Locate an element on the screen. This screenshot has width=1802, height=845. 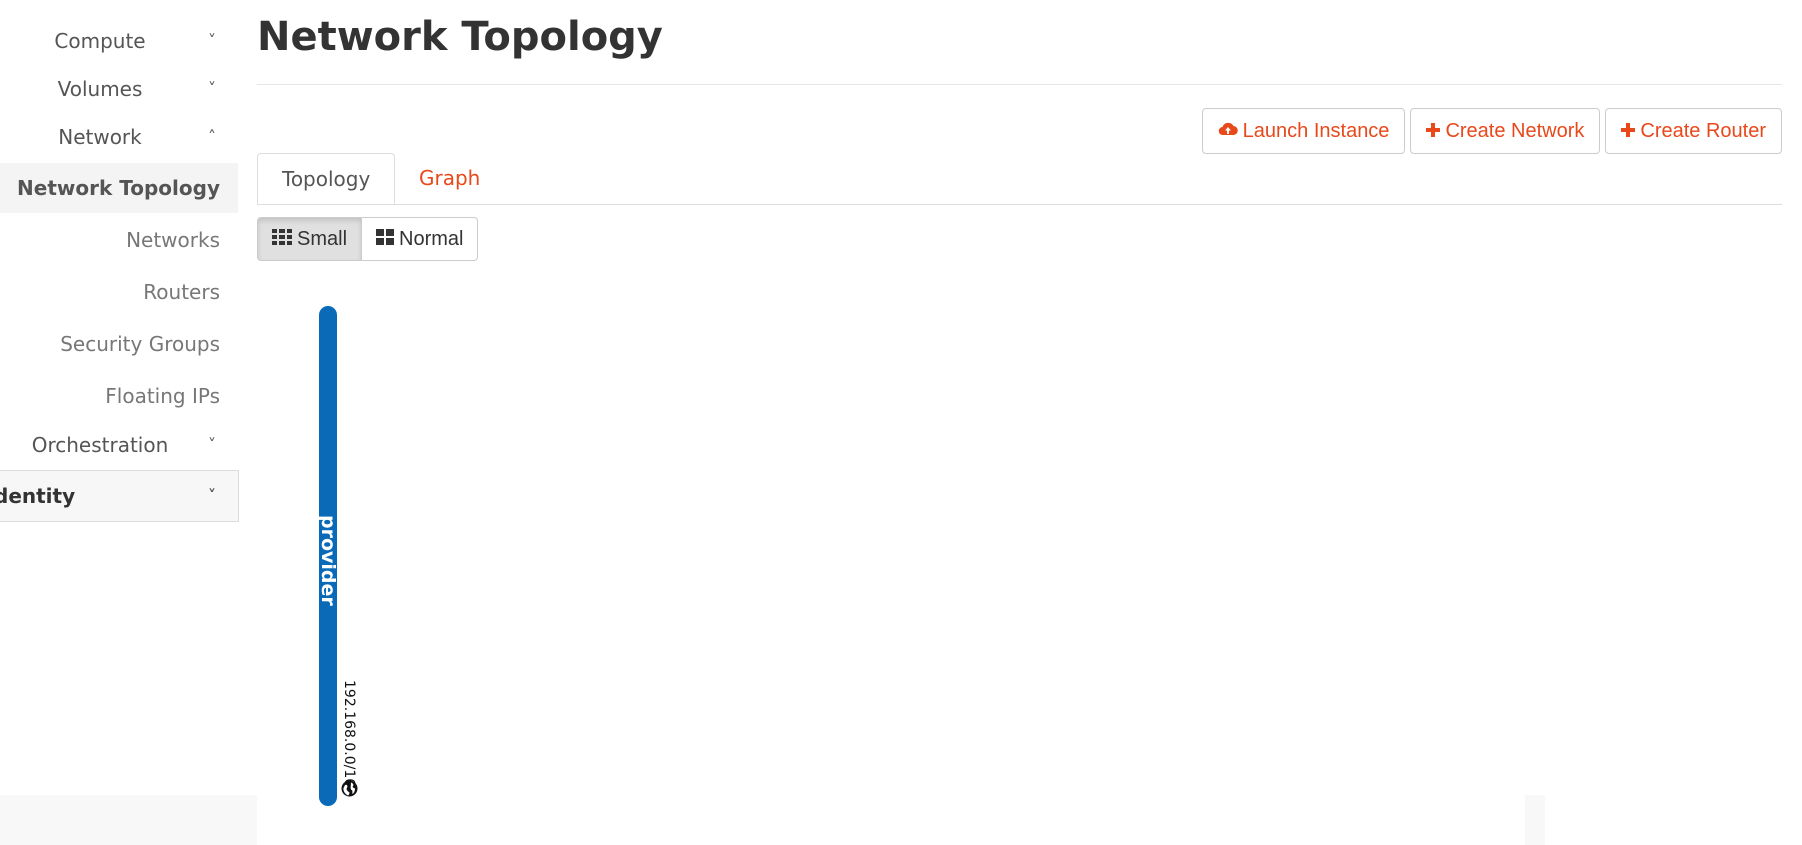
sidebar-item-label: Network Topology is located at coordinates (118, 188).